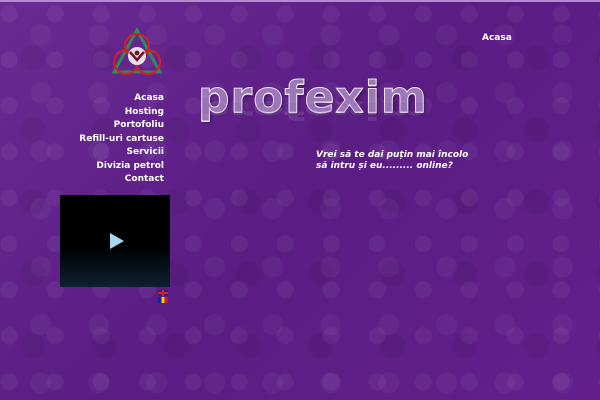 The width and height of the screenshot is (600, 400). I want to click on sidebar-item-portofoliu: Portofoliu, so click(121, 126).